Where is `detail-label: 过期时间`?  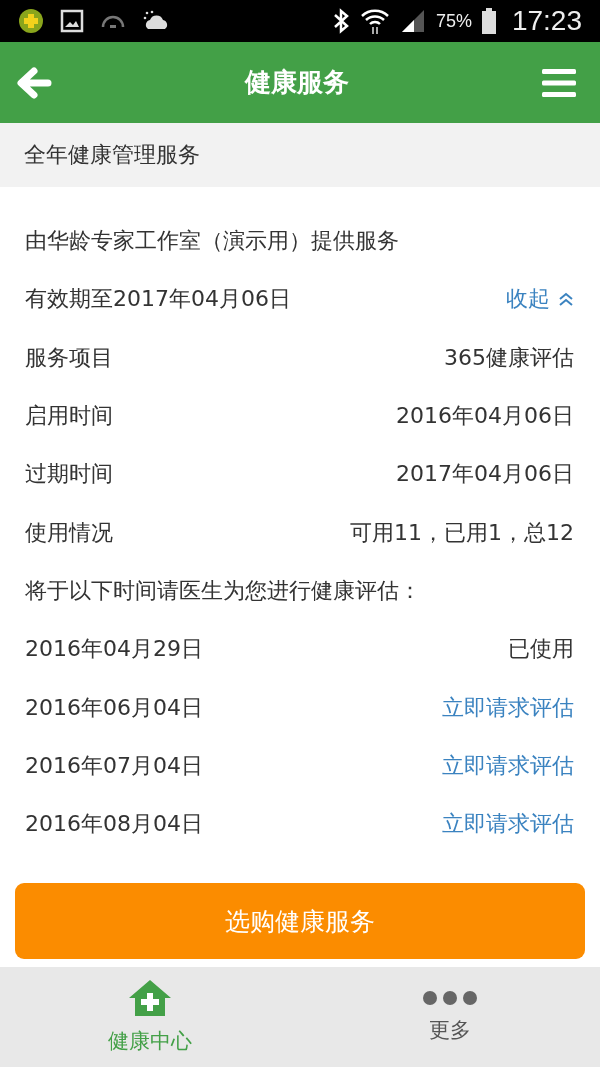
detail-label: 过期时间 is located at coordinates (69, 474).